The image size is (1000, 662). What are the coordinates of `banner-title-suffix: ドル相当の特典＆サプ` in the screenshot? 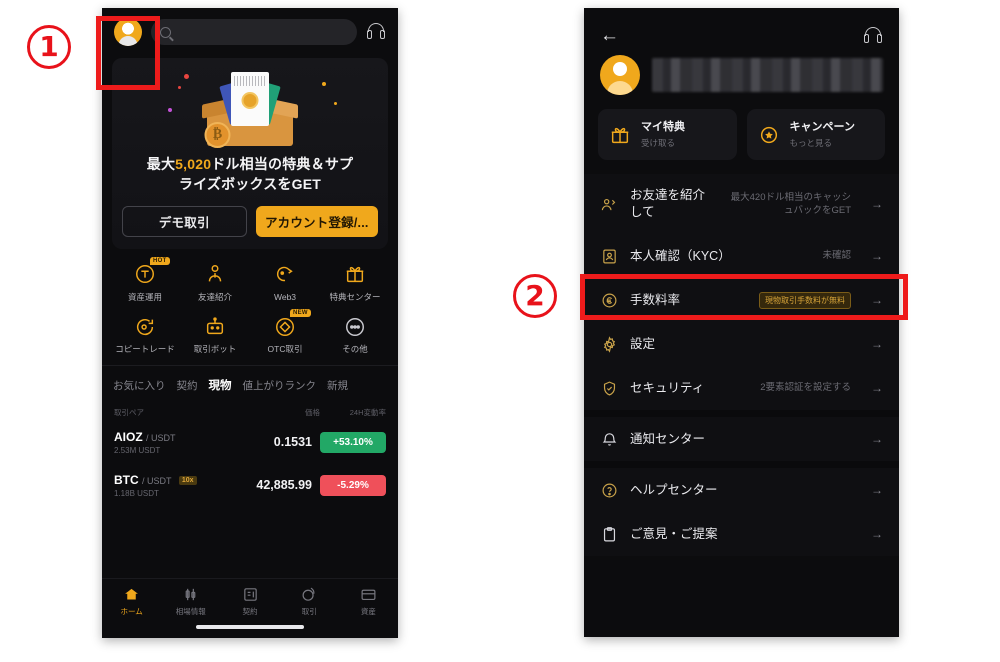 It's located at (282, 164).